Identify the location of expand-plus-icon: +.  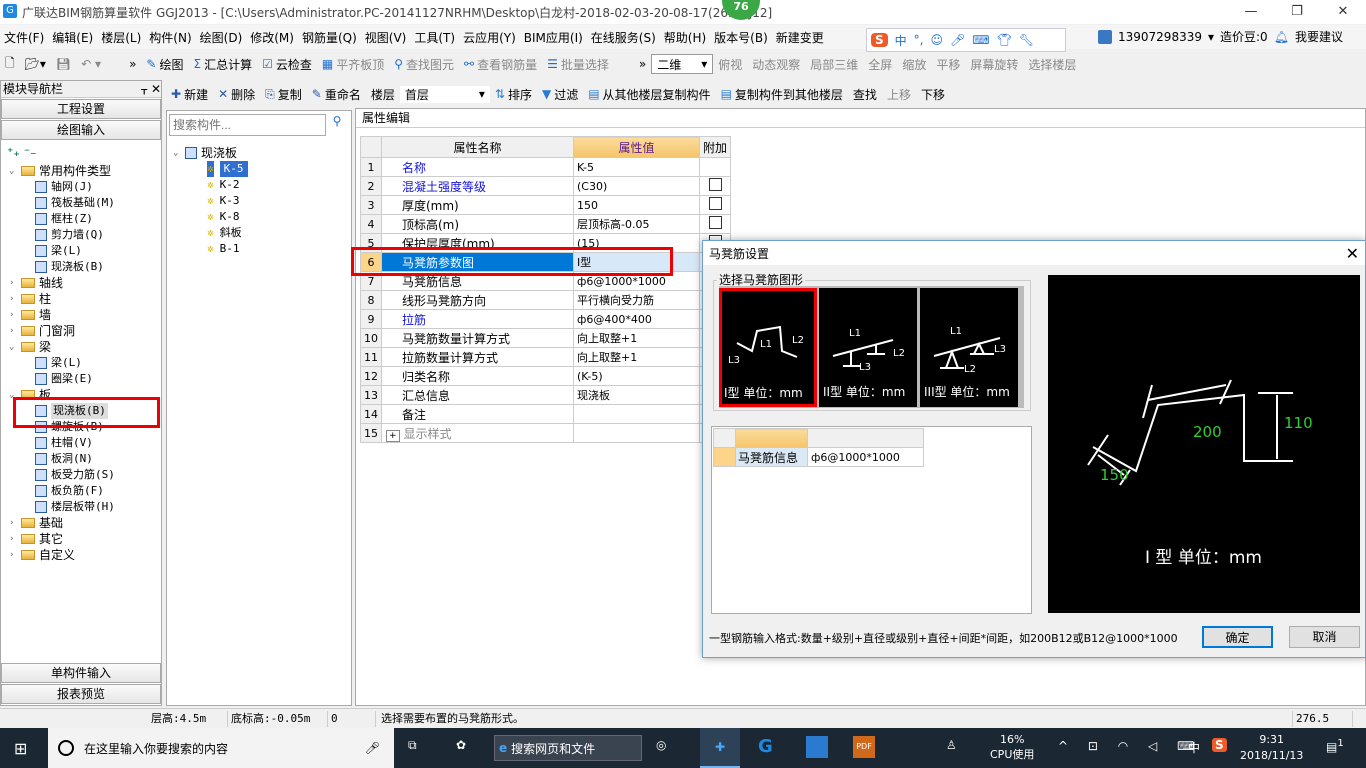
(393, 435).